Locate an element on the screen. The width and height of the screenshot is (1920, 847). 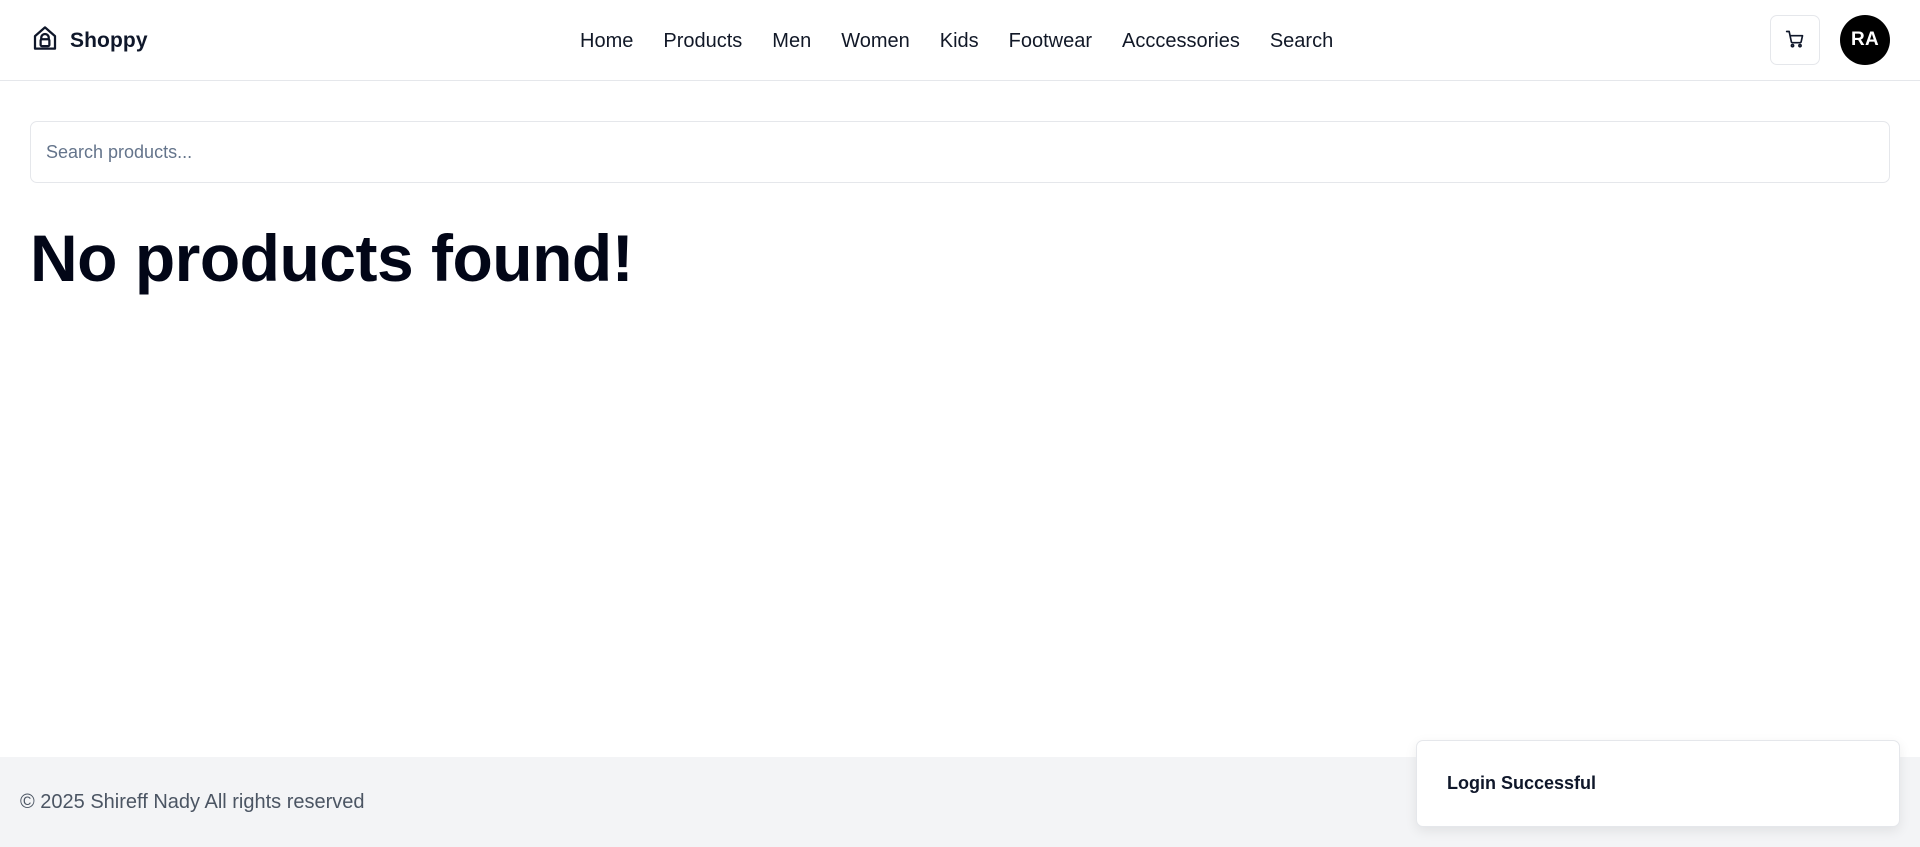
cart-icon is located at coordinates (1795, 40).